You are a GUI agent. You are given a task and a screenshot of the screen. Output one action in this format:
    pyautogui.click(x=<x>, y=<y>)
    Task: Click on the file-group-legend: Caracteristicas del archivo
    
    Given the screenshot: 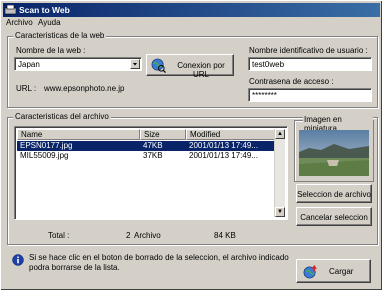 What is the action you would take?
    pyautogui.click(x=62, y=116)
    